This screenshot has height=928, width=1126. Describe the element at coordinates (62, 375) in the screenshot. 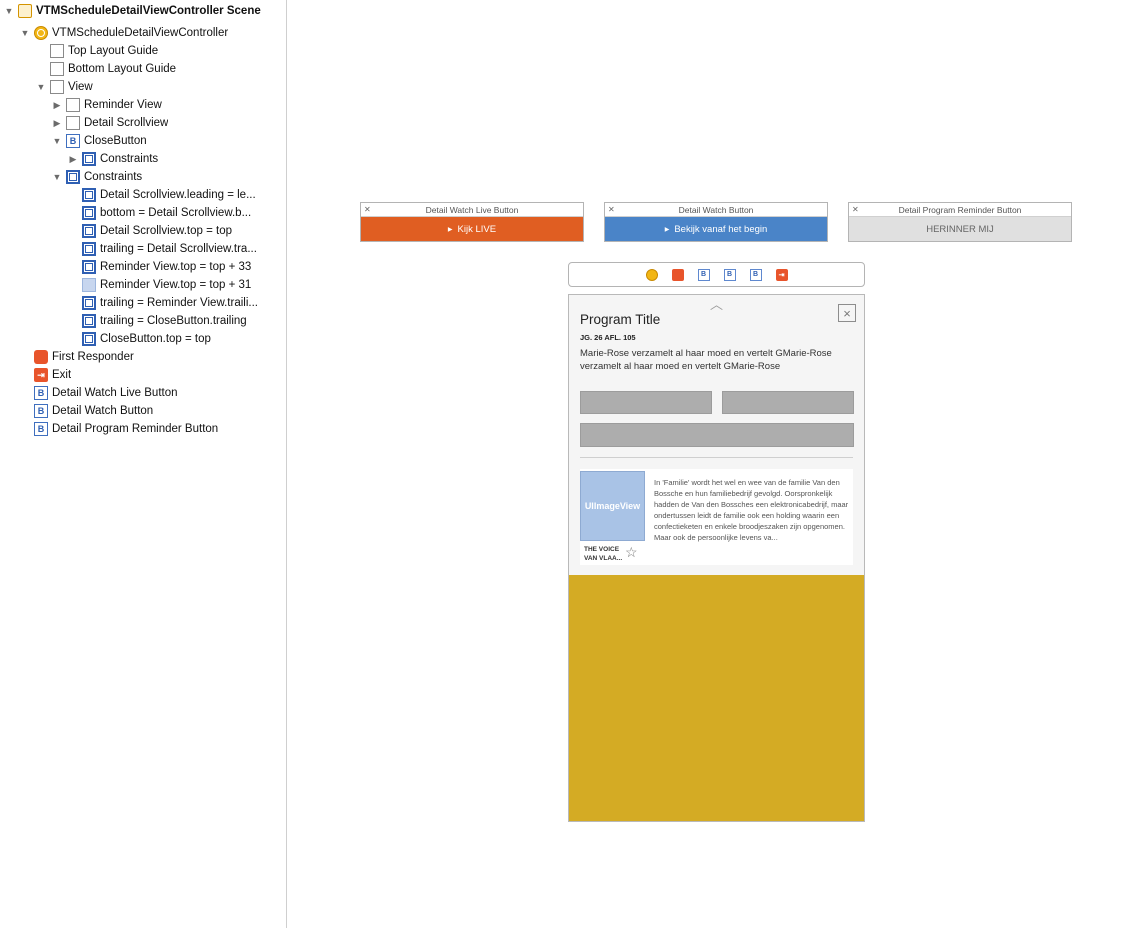

I see `exit-label: Exit` at that location.